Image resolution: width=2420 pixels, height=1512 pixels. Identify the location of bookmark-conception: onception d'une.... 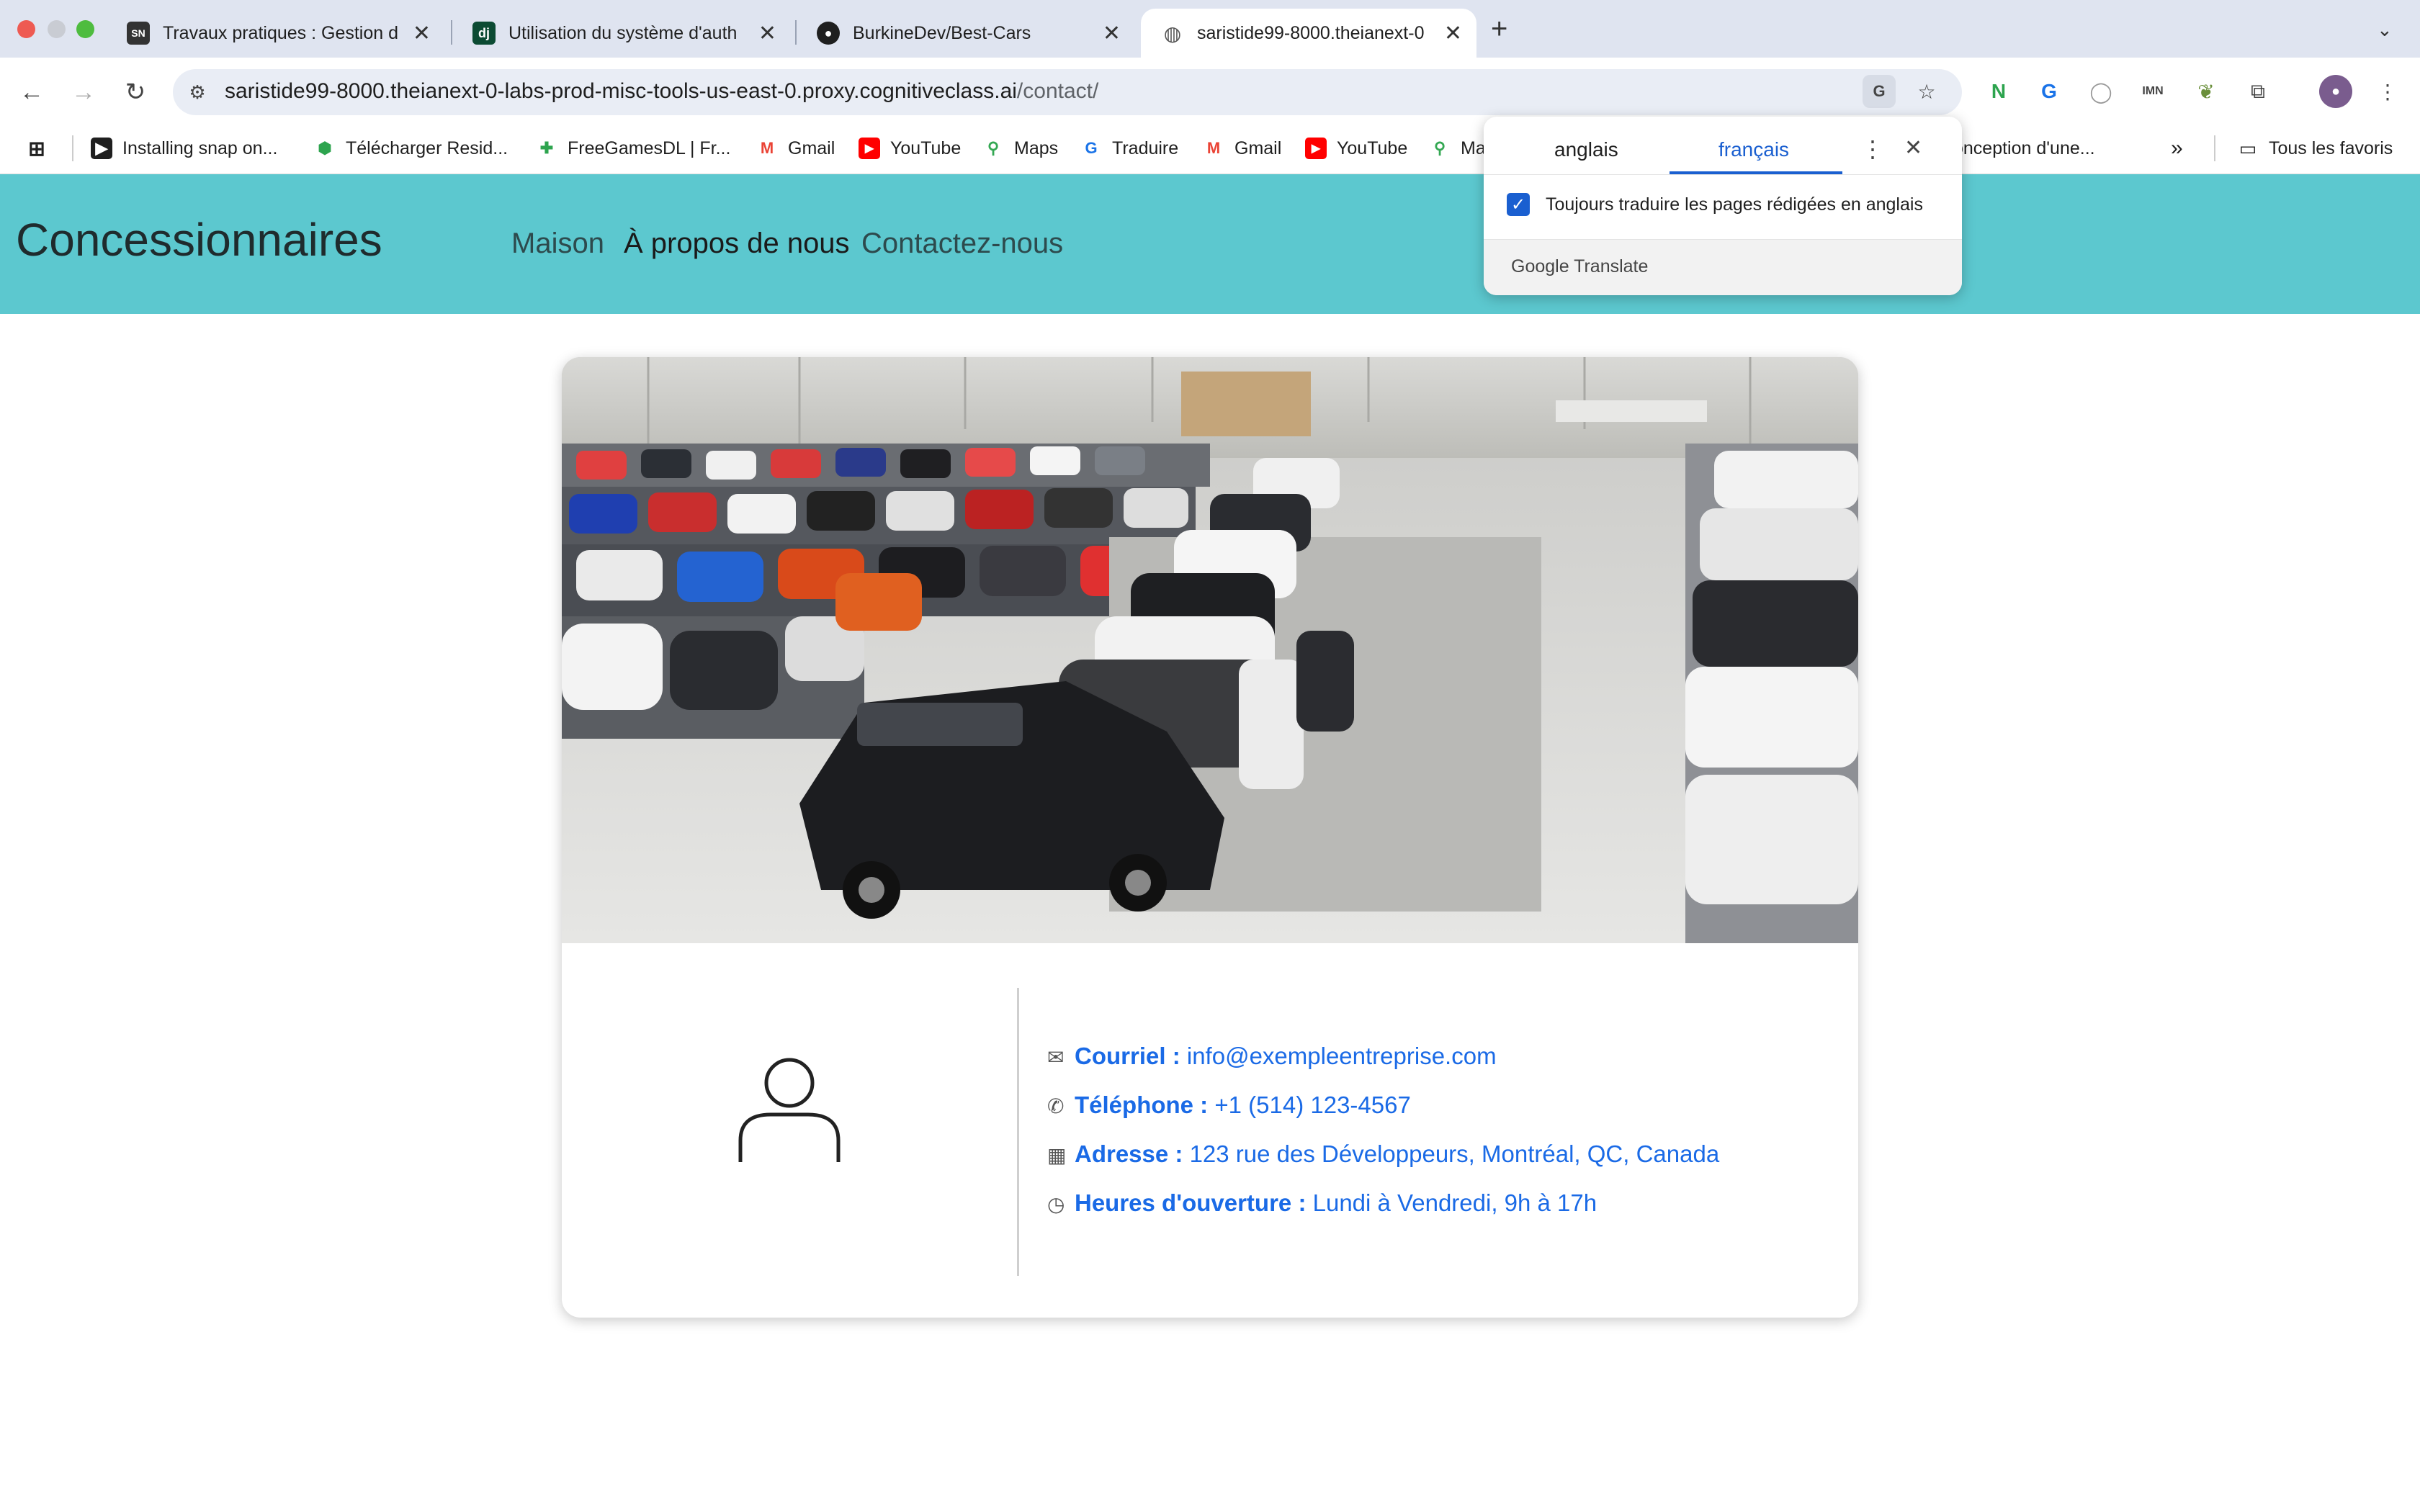
(2024, 148).